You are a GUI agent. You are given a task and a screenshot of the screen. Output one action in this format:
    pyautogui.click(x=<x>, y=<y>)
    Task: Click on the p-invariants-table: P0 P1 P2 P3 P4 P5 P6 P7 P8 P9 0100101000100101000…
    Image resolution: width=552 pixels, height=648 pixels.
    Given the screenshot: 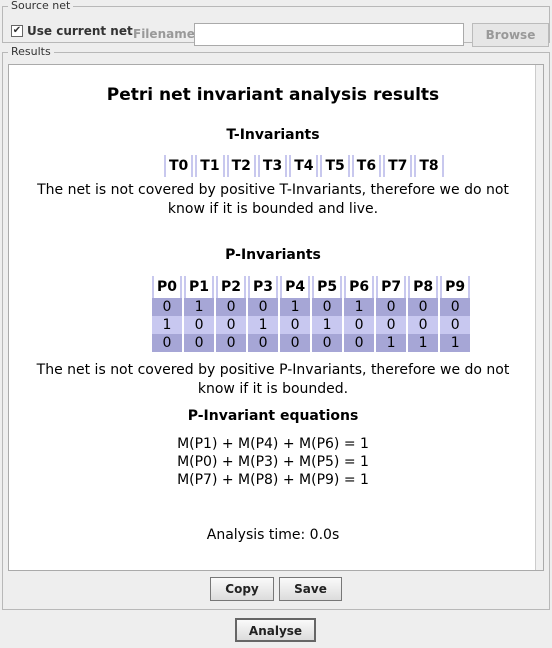 What is the action you would take?
    pyautogui.click(x=311, y=314)
    